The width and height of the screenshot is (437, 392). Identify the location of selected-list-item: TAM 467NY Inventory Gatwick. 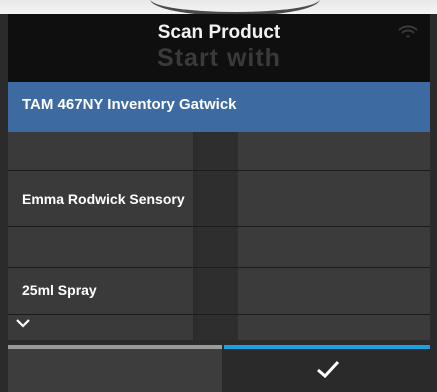
(219, 107).